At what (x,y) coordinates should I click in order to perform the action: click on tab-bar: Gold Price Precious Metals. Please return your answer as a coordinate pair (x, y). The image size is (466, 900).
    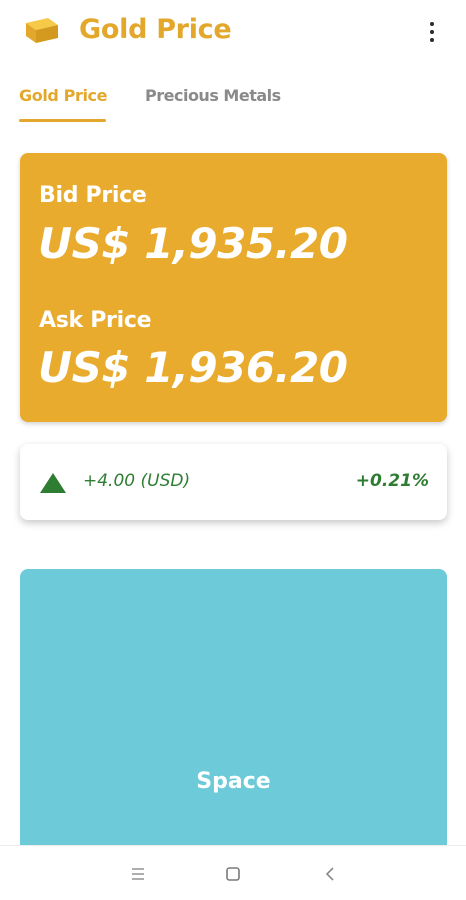
    Looking at the image, I should click on (233, 98).